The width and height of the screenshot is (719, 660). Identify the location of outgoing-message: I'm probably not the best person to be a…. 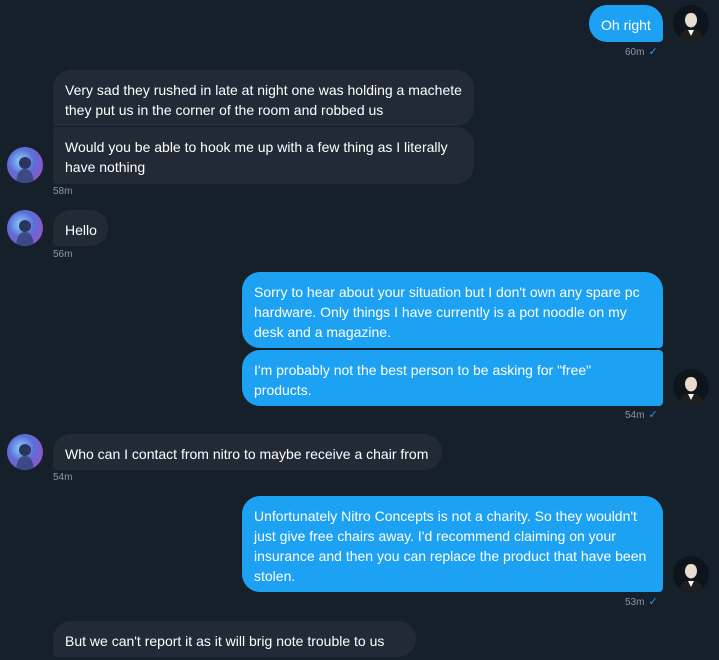
(452, 378).